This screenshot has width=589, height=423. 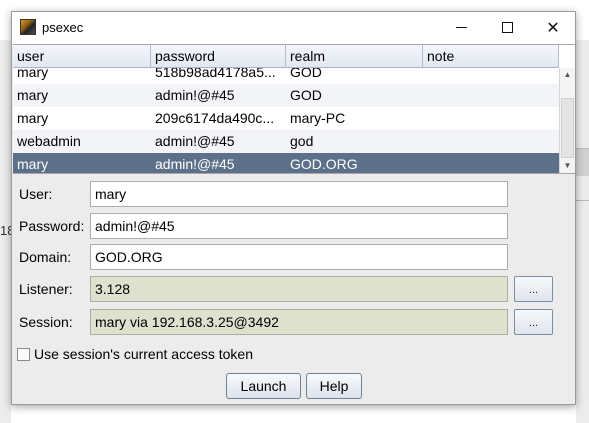 I want to click on minimize-icon, so click(x=461, y=27).